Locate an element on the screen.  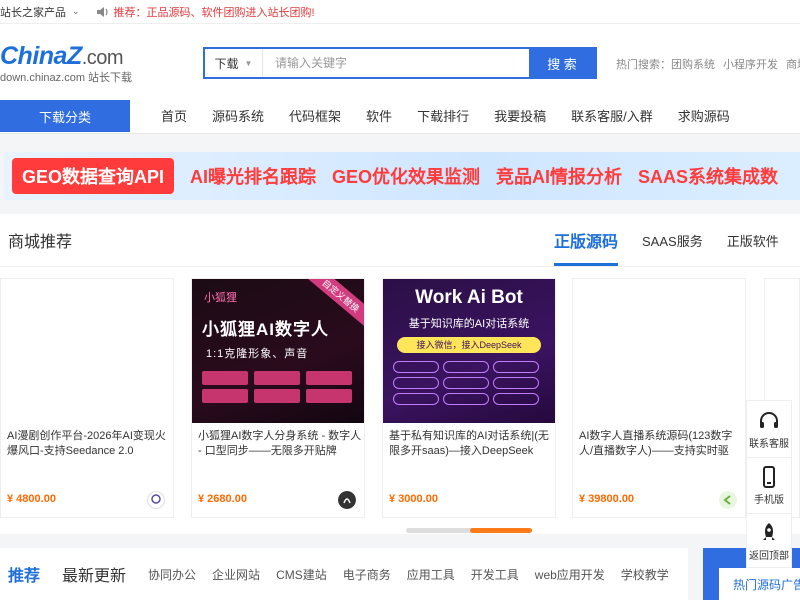
banner-item: AI曝光排名跟踪 is located at coordinates (253, 177).